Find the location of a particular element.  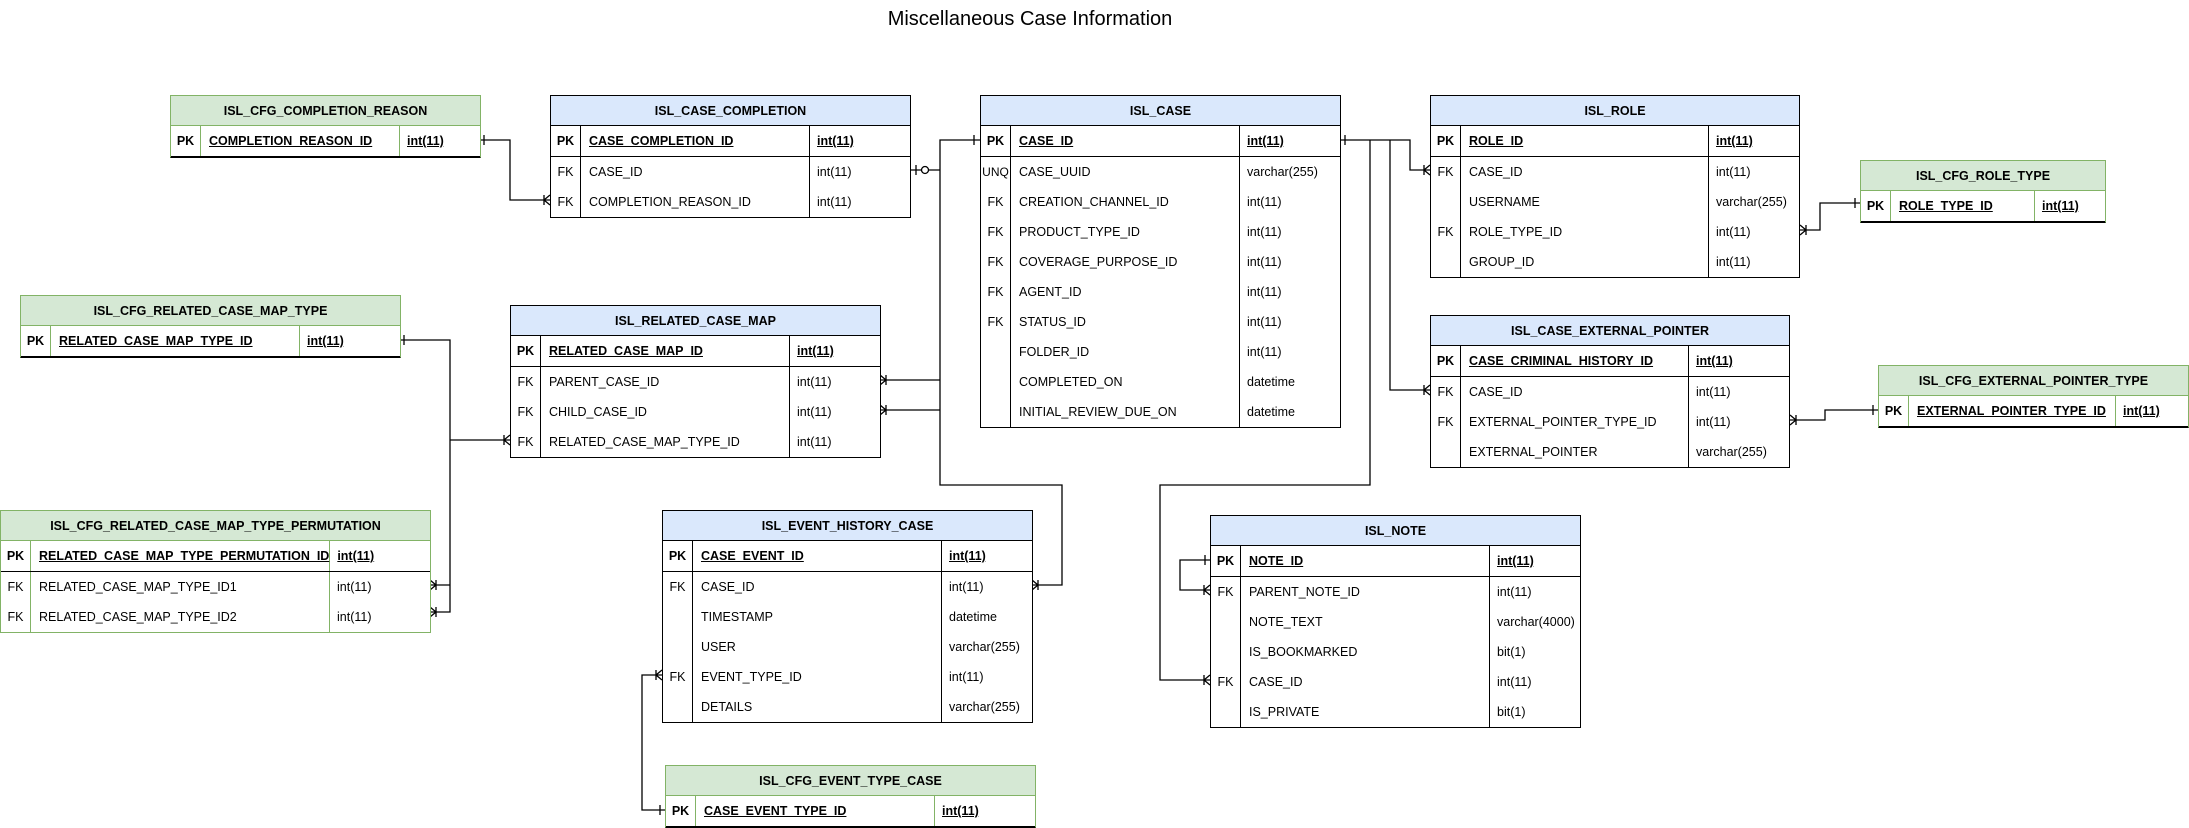

column-name: GROUP_ID is located at coordinates (1585, 262).